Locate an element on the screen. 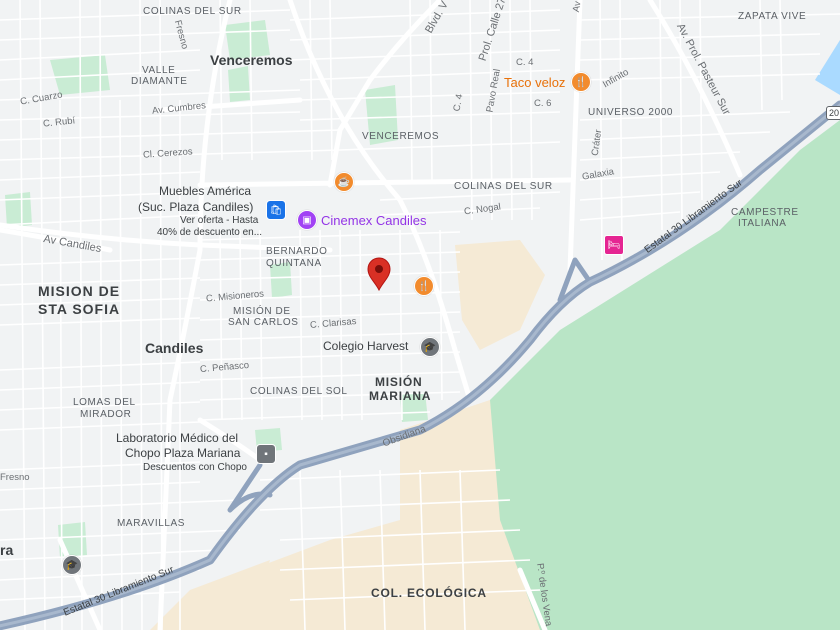 This screenshot has height=630, width=840. area-label: MARIANA is located at coordinates (400, 396).